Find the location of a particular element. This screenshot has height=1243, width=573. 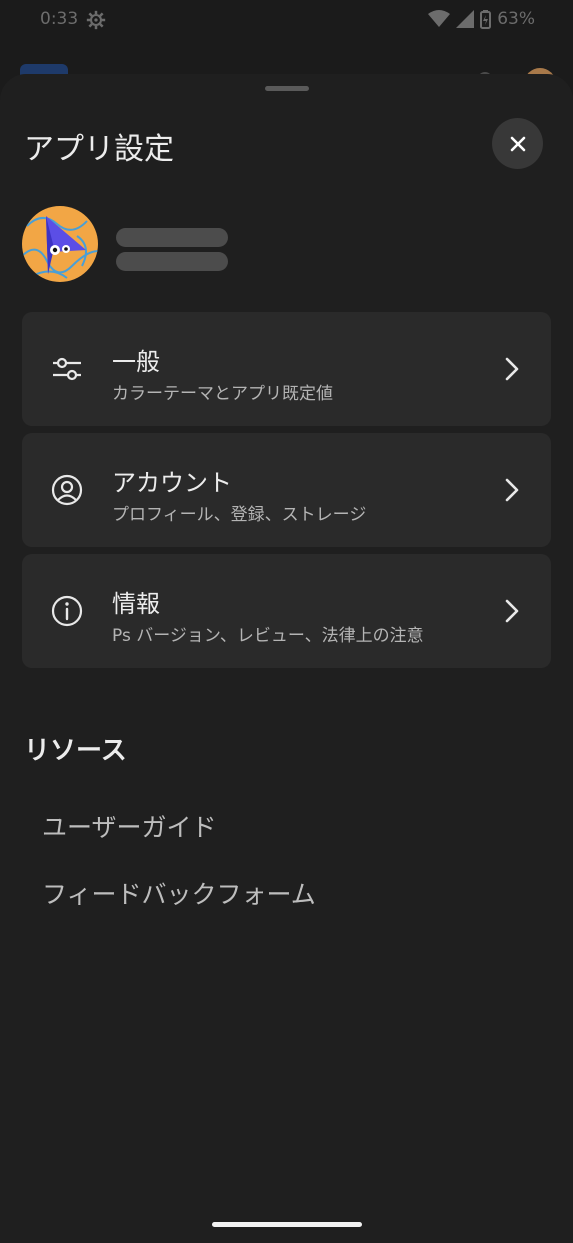

menu-item-subtitle: プロフィール、登録、ストレージ is located at coordinates (239, 515).